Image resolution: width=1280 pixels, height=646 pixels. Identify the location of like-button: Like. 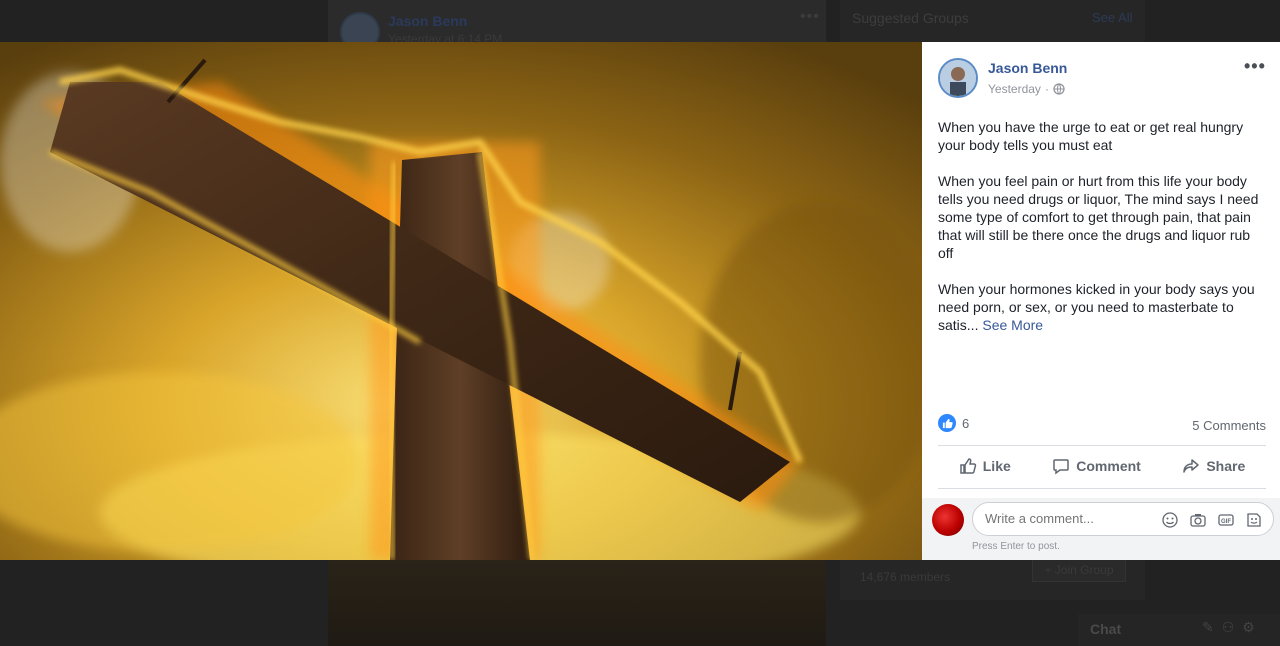
(985, 466).